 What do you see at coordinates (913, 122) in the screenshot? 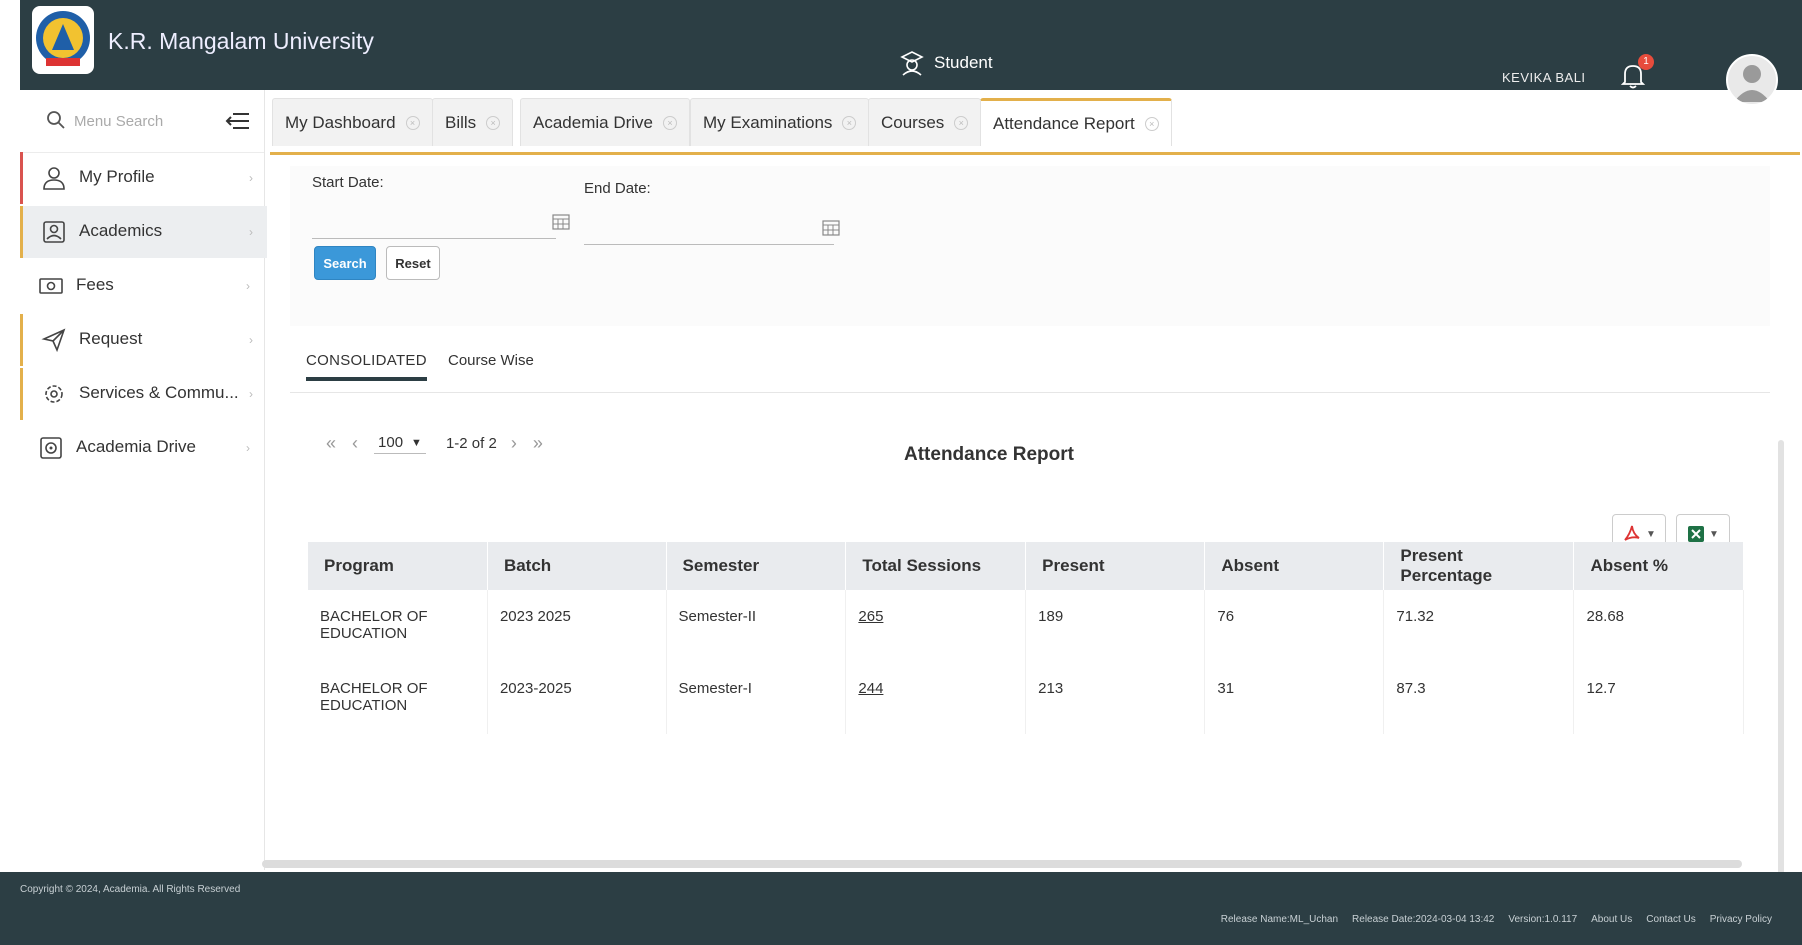
I see `tab-label: Courses` at bounding box center [913, 122].